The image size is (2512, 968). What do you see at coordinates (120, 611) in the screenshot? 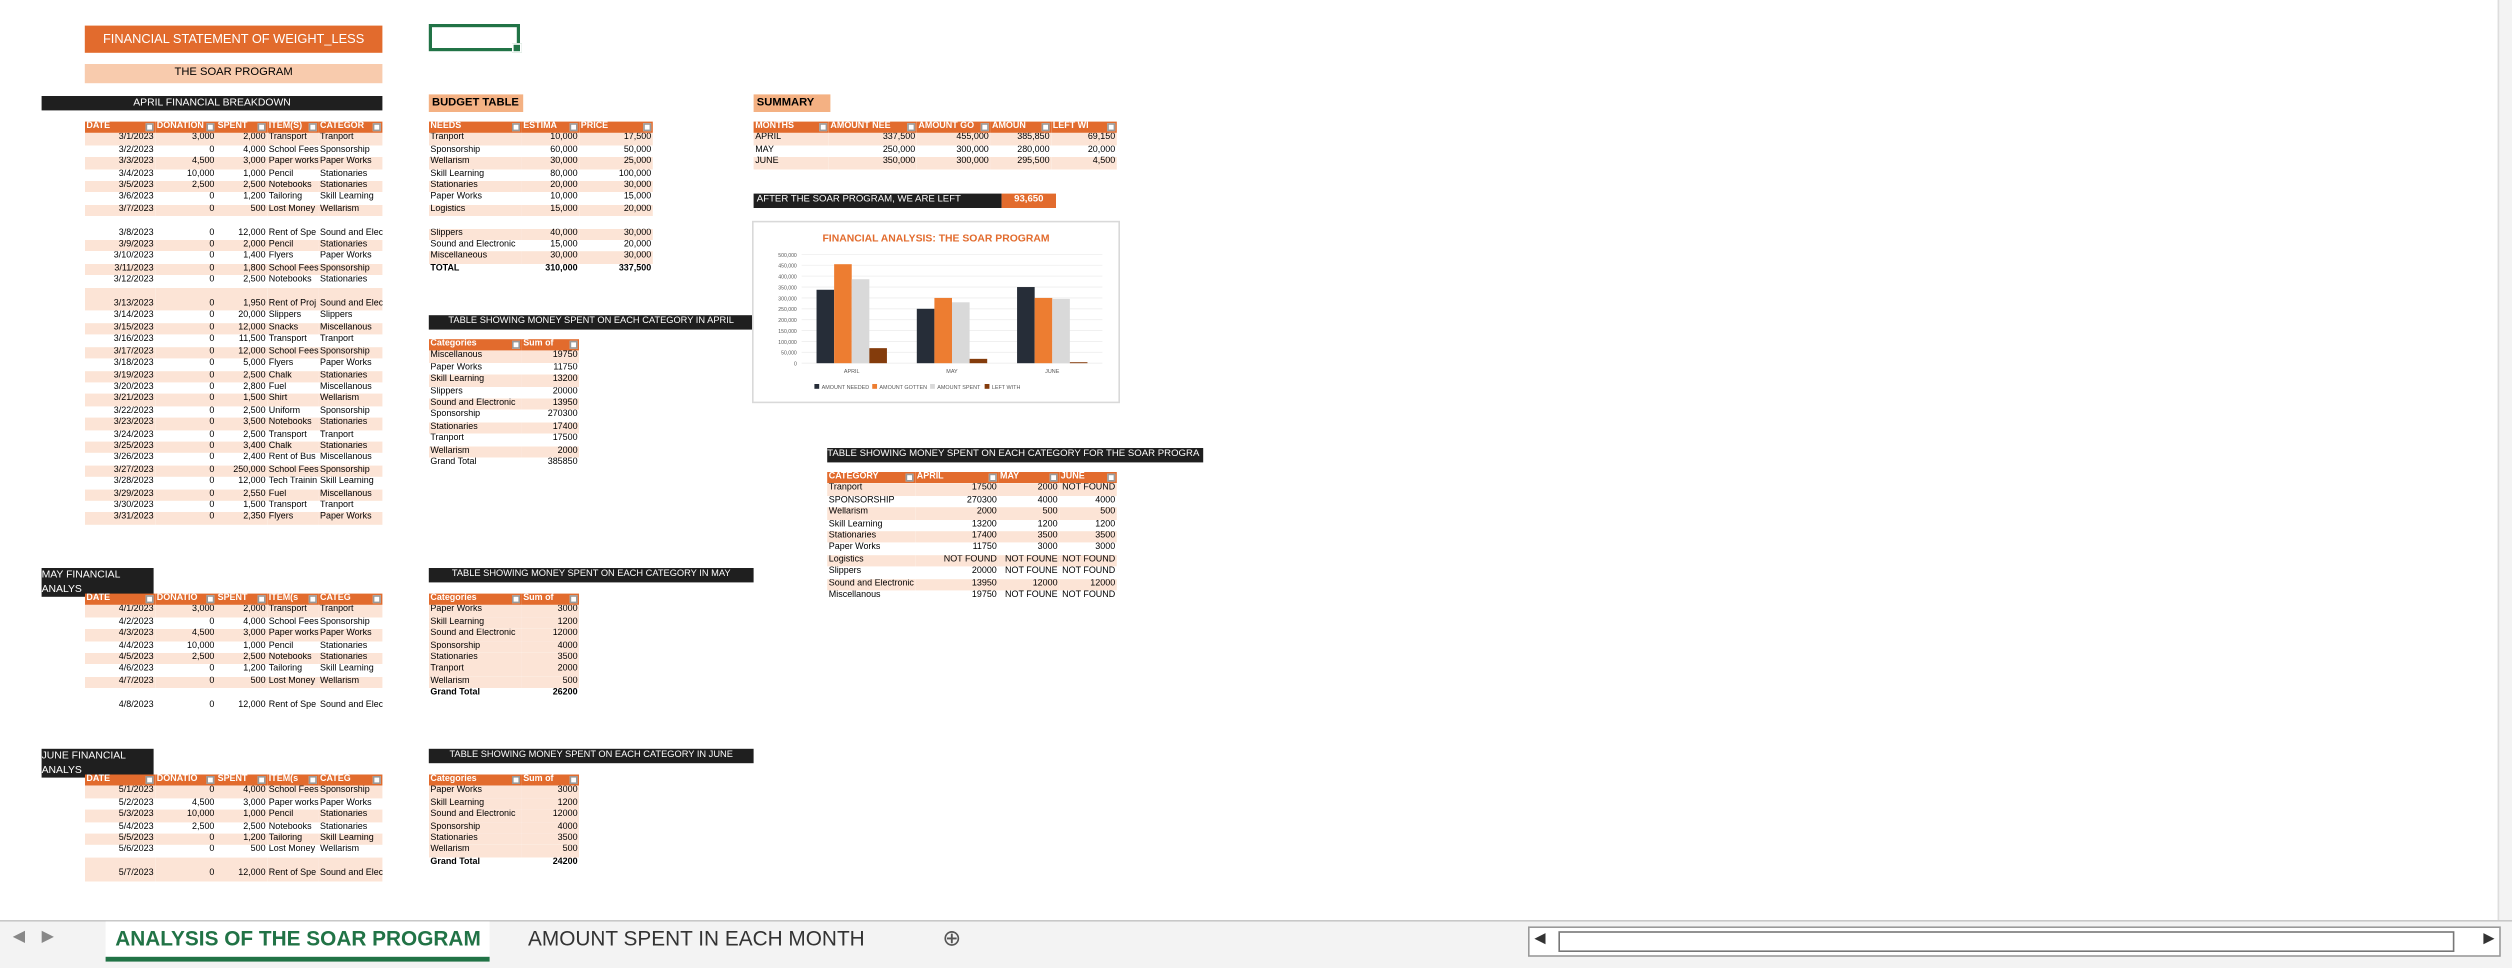
I see `table-cell: 4/1/2023` at bounding box center [120, 611].